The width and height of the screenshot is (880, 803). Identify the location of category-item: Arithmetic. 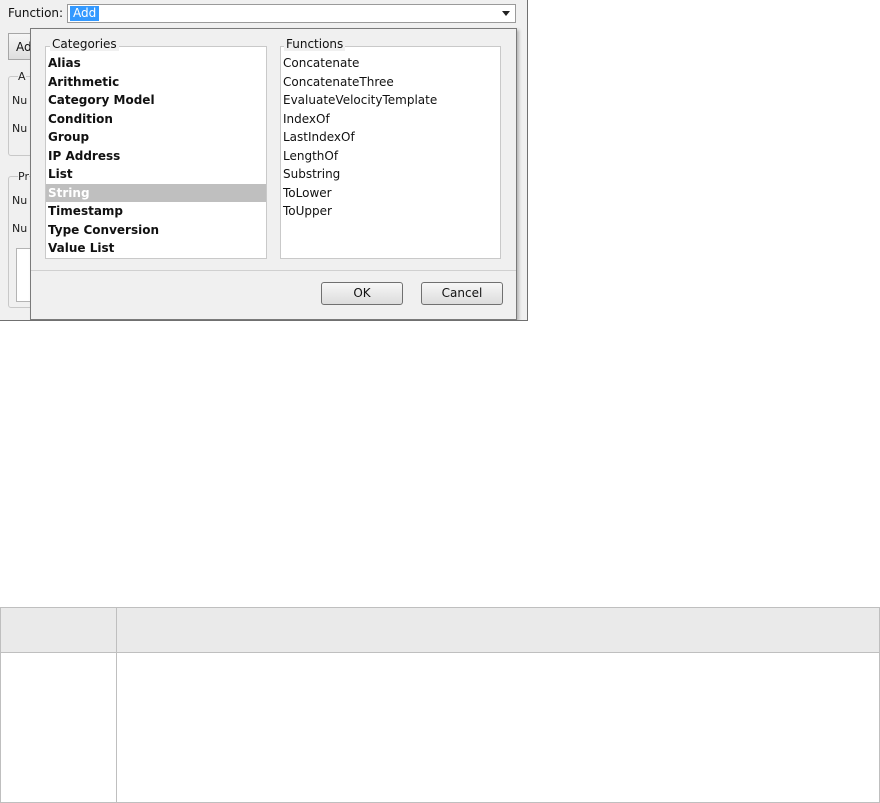
(156, 82).